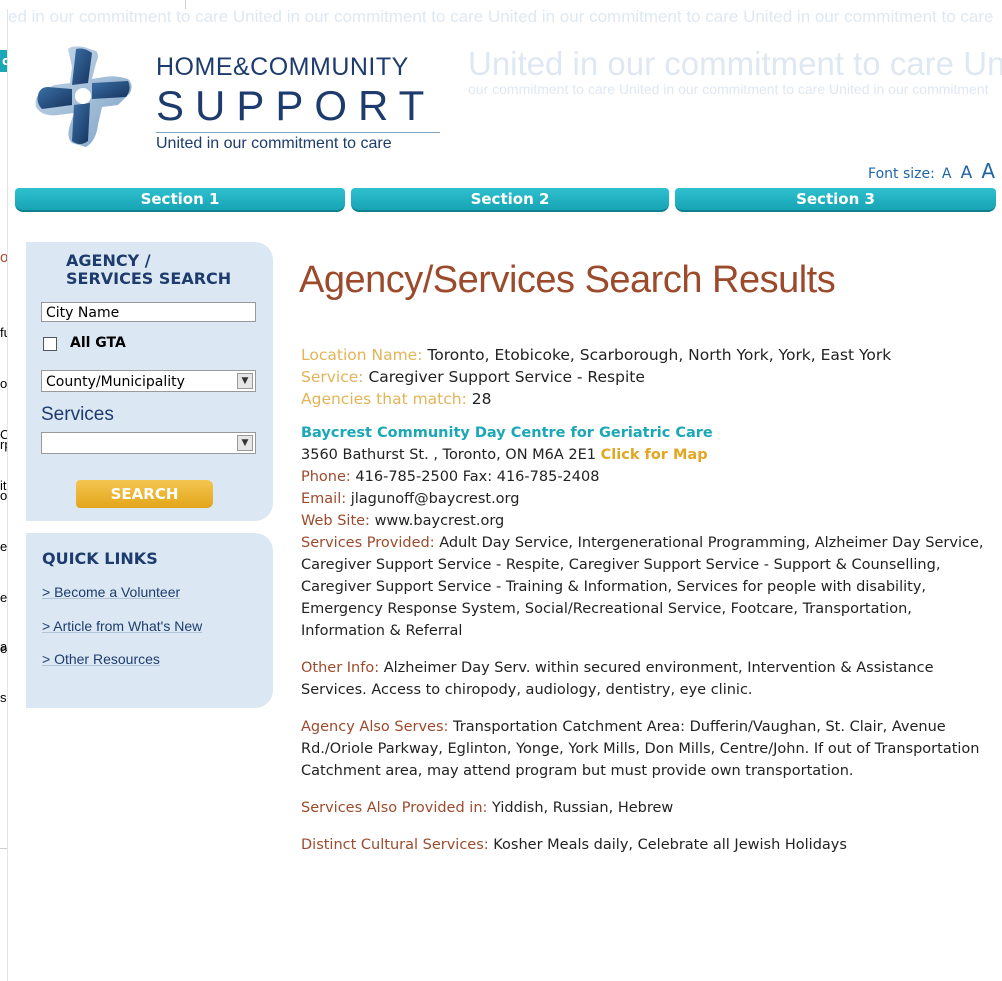 This screenshot has width=1002, height=981. I want to click on county-municipality-select: County/Municipality ▼, so click(148, 381).